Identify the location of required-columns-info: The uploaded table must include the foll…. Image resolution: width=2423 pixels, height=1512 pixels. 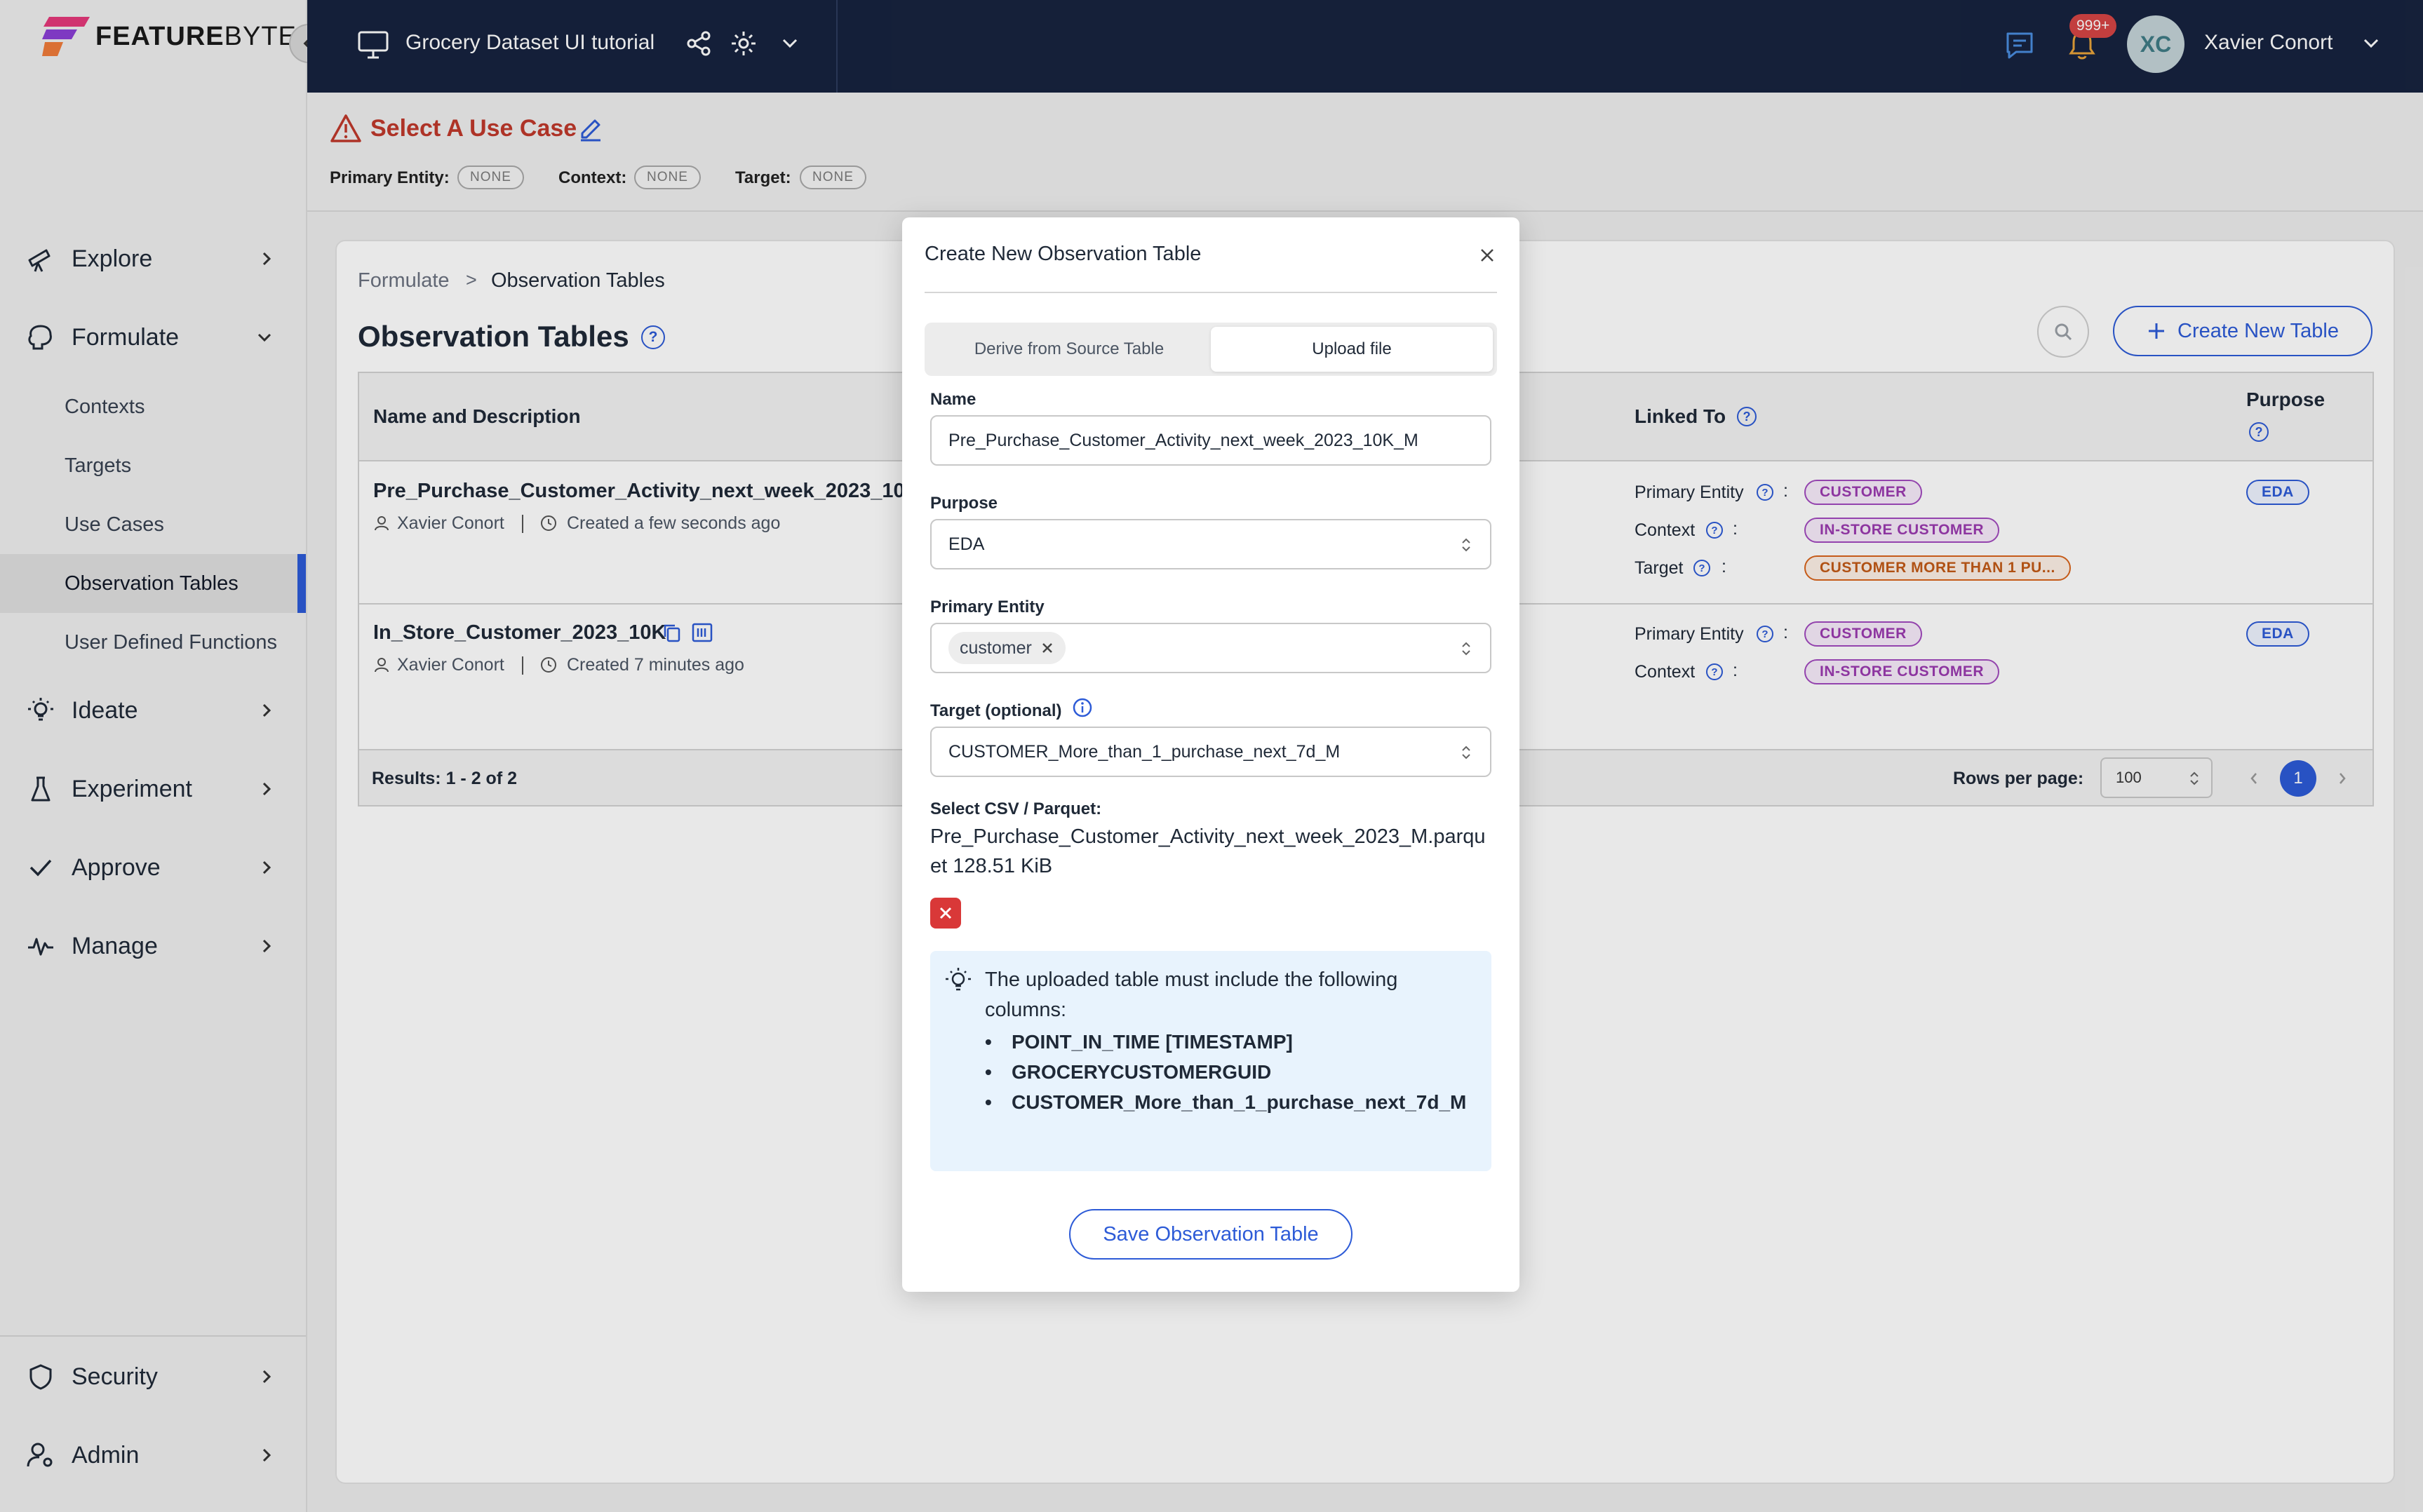
(1211, 1061).